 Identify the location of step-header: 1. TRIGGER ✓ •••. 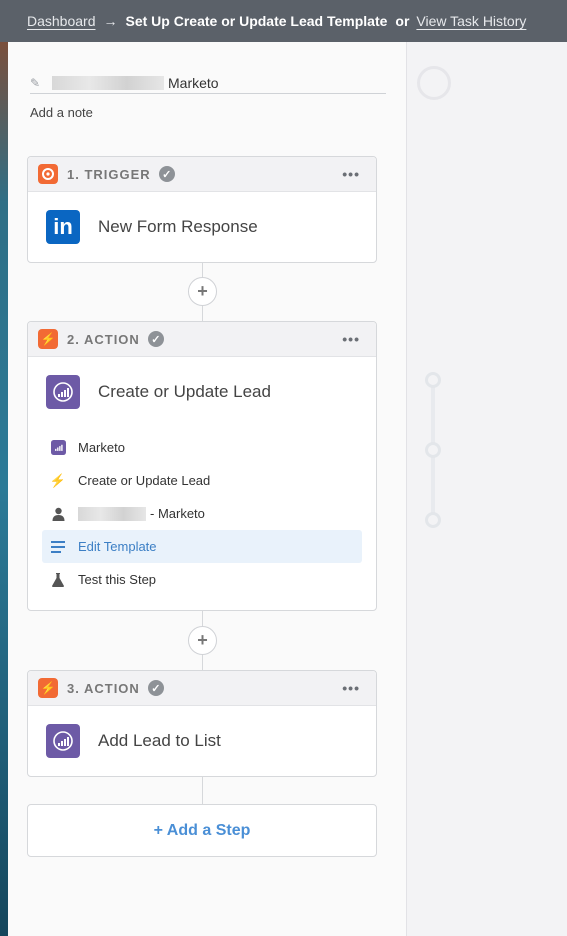
(202, 174).